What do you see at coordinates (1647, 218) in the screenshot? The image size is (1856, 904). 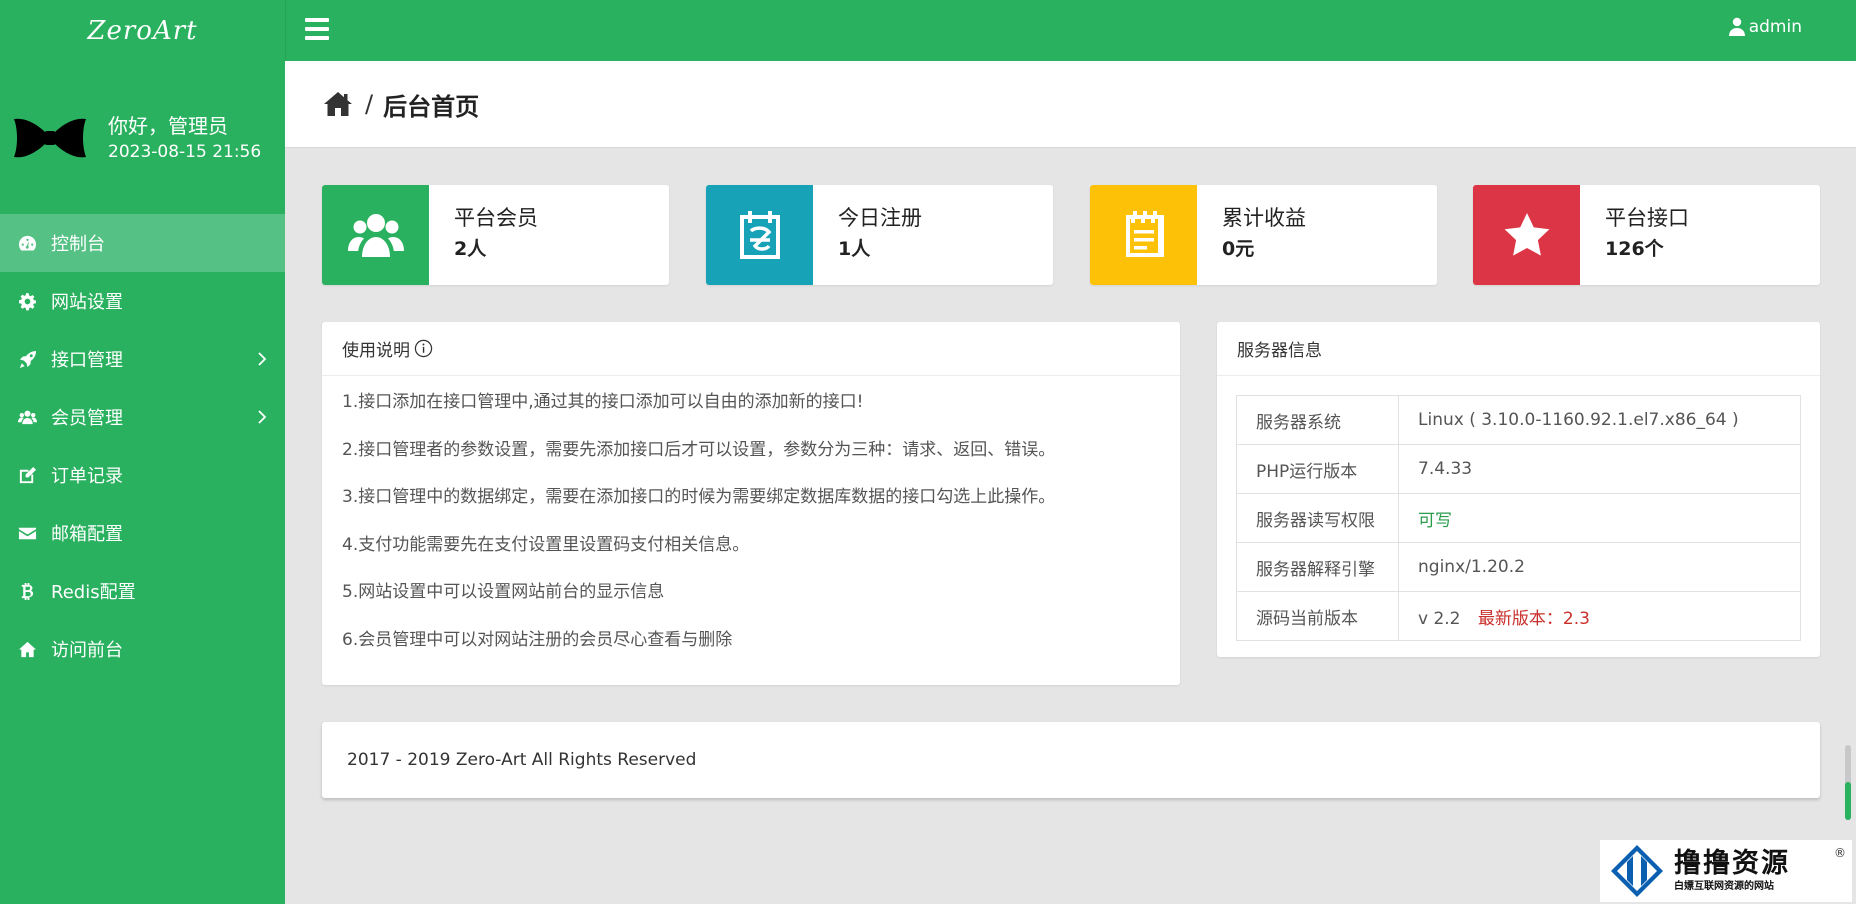 I see `stat-label: 平台接口` at bounding box center [1647, 218].